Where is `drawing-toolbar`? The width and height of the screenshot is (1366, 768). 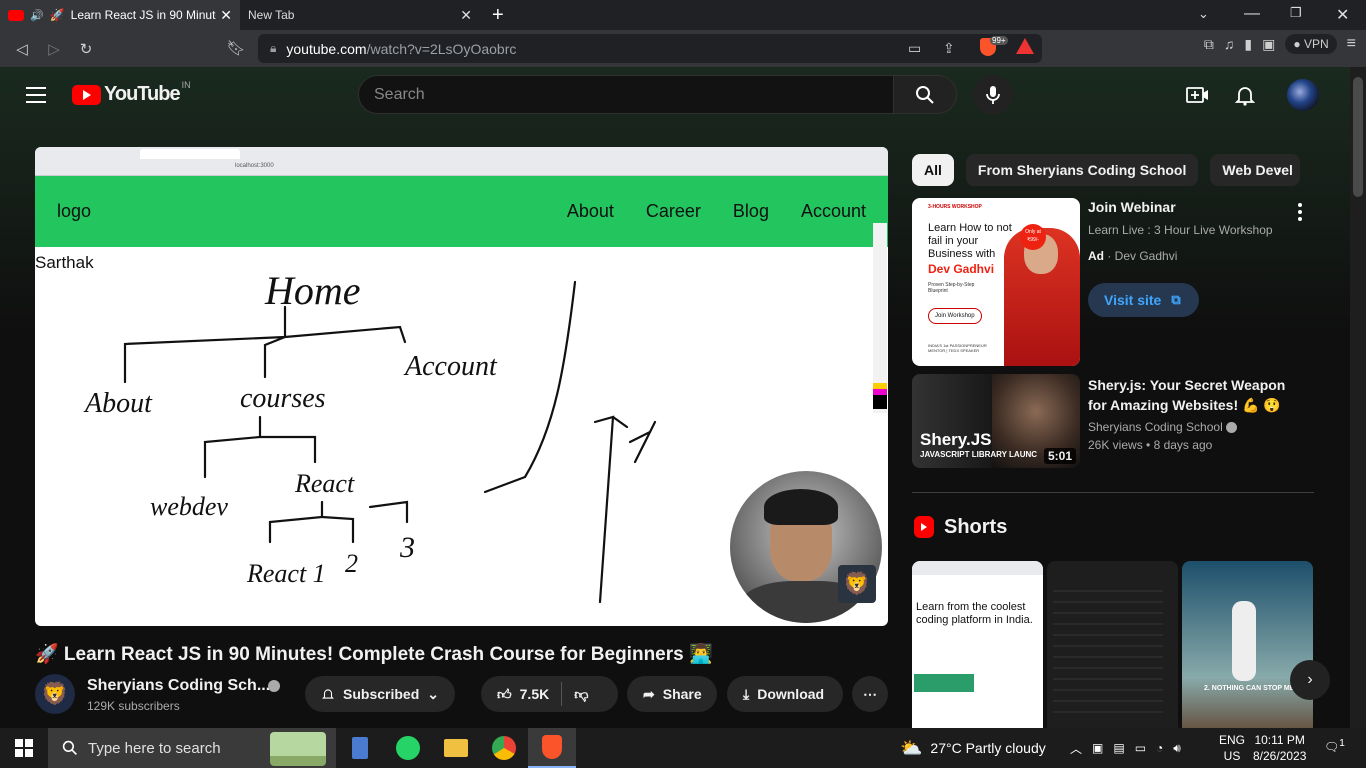
drawing-toolbar is located at coordinates (880, 318).